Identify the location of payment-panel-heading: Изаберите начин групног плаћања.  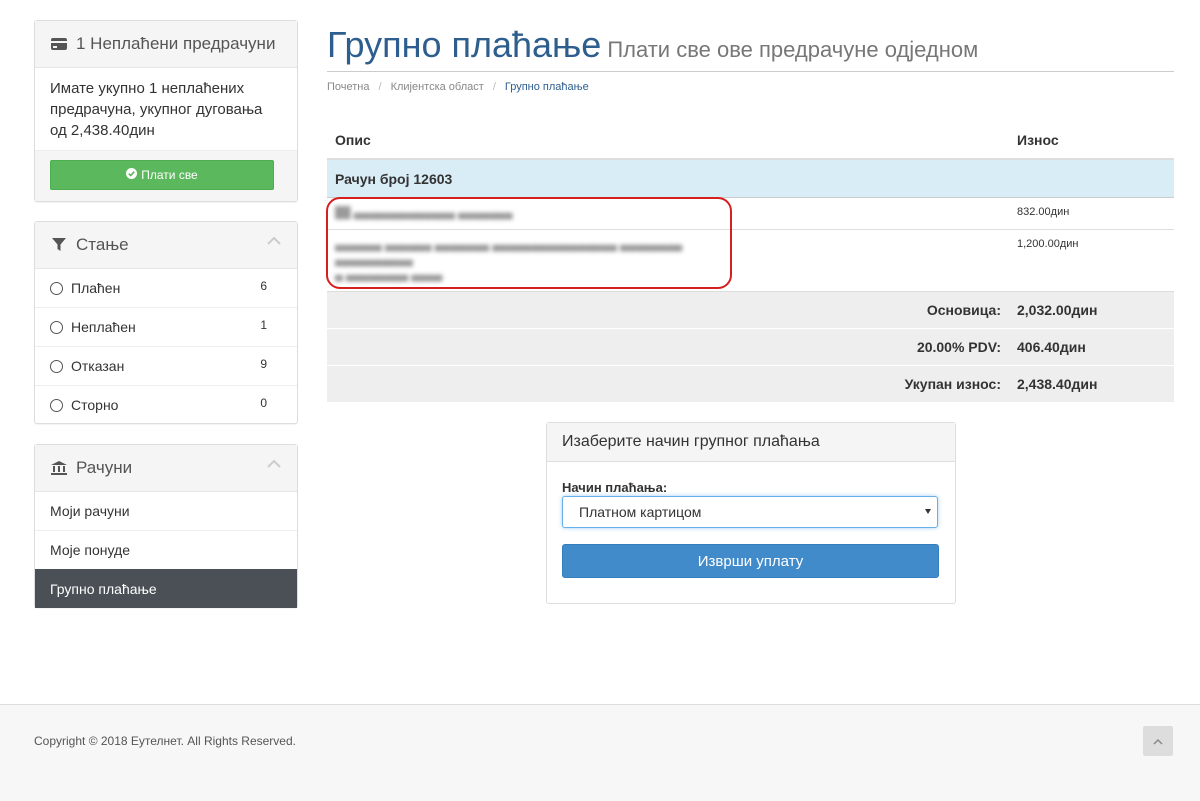
(751, 442).